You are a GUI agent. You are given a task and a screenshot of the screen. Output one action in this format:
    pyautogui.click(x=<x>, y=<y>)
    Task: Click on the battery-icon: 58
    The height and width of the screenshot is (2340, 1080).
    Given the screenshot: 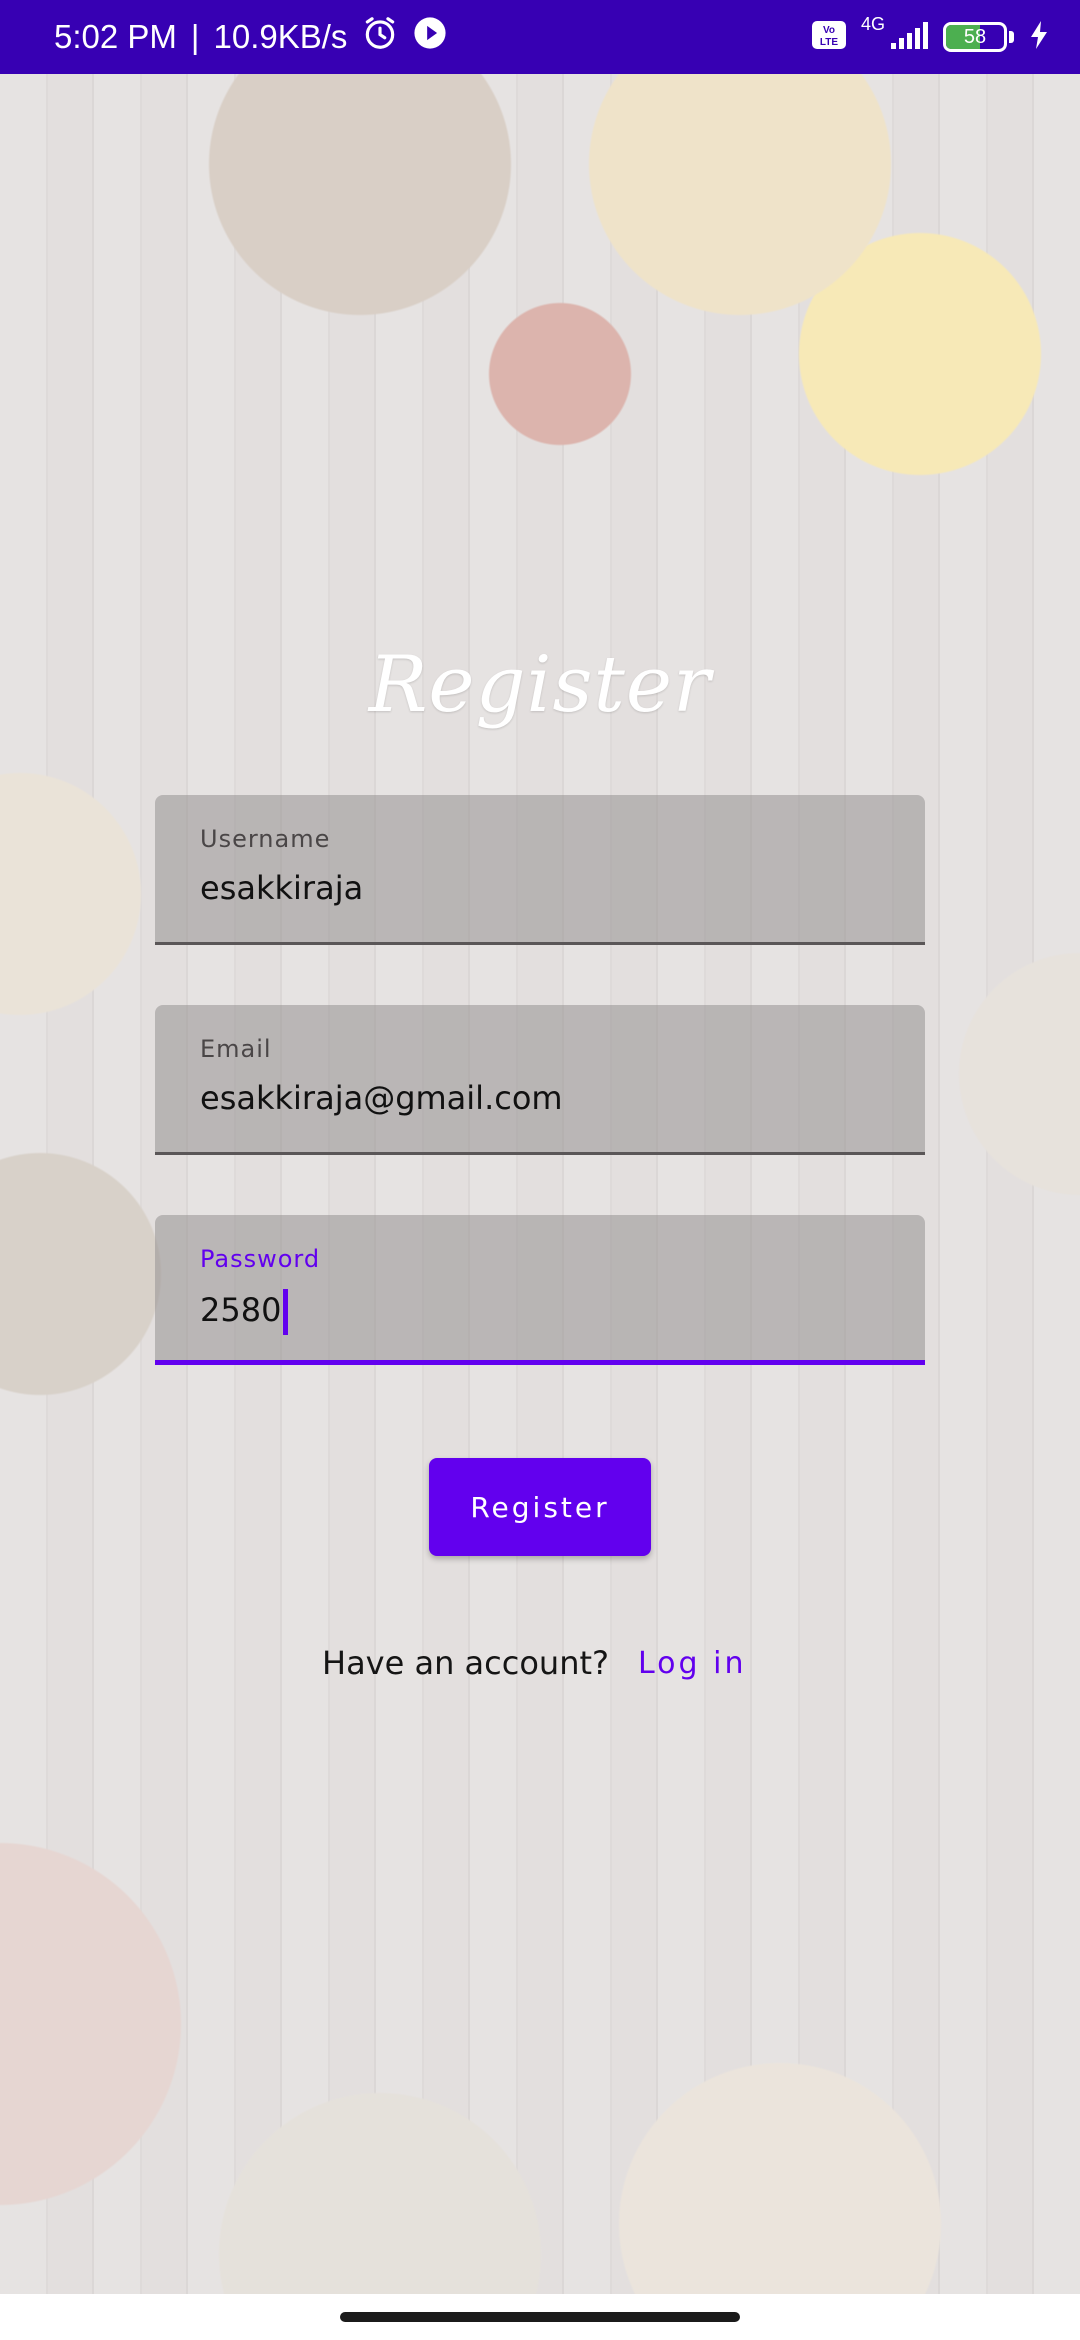 What is the action you would take?
    pyautogui.click(x=975, y=37)
    